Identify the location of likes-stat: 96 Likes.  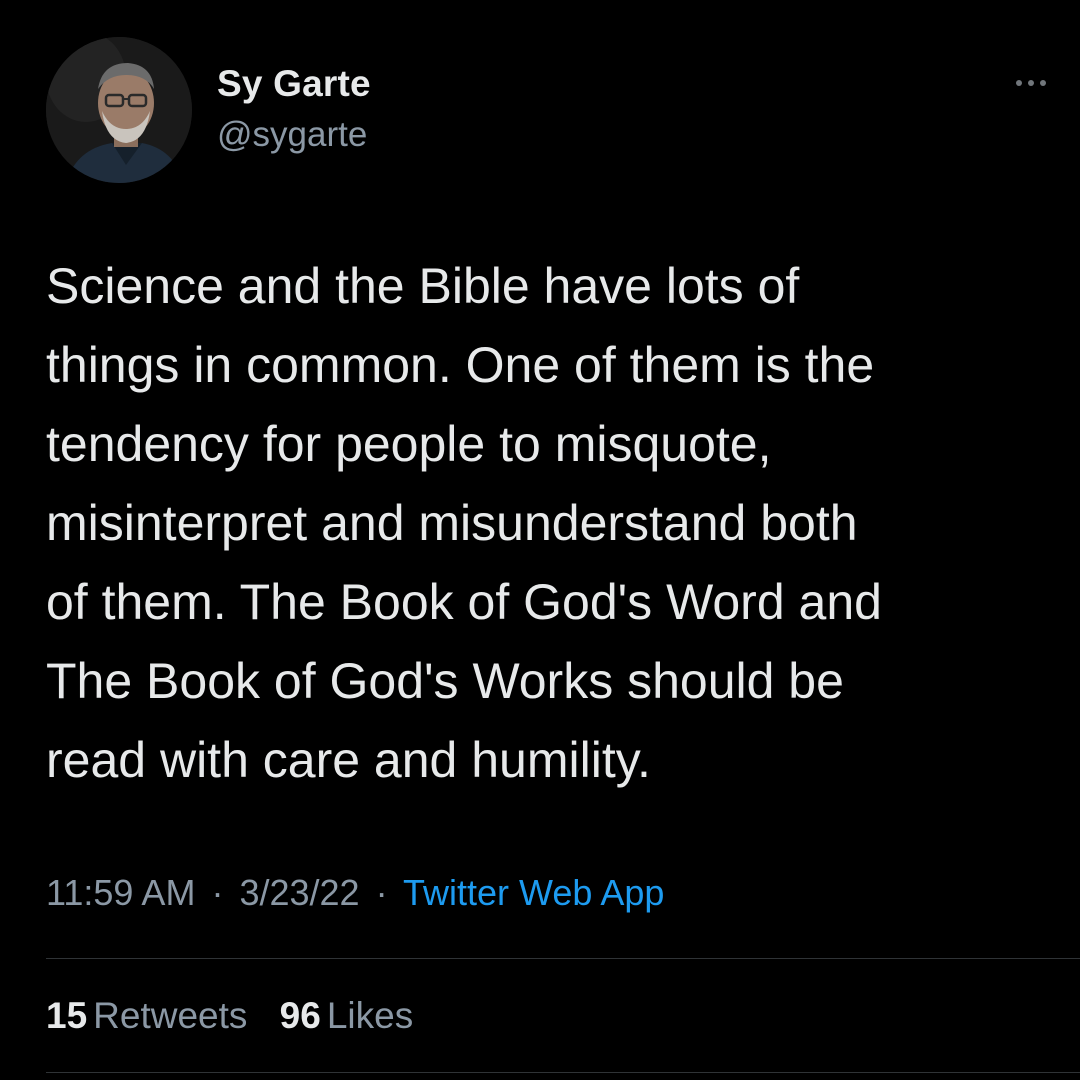
(347, 1016).